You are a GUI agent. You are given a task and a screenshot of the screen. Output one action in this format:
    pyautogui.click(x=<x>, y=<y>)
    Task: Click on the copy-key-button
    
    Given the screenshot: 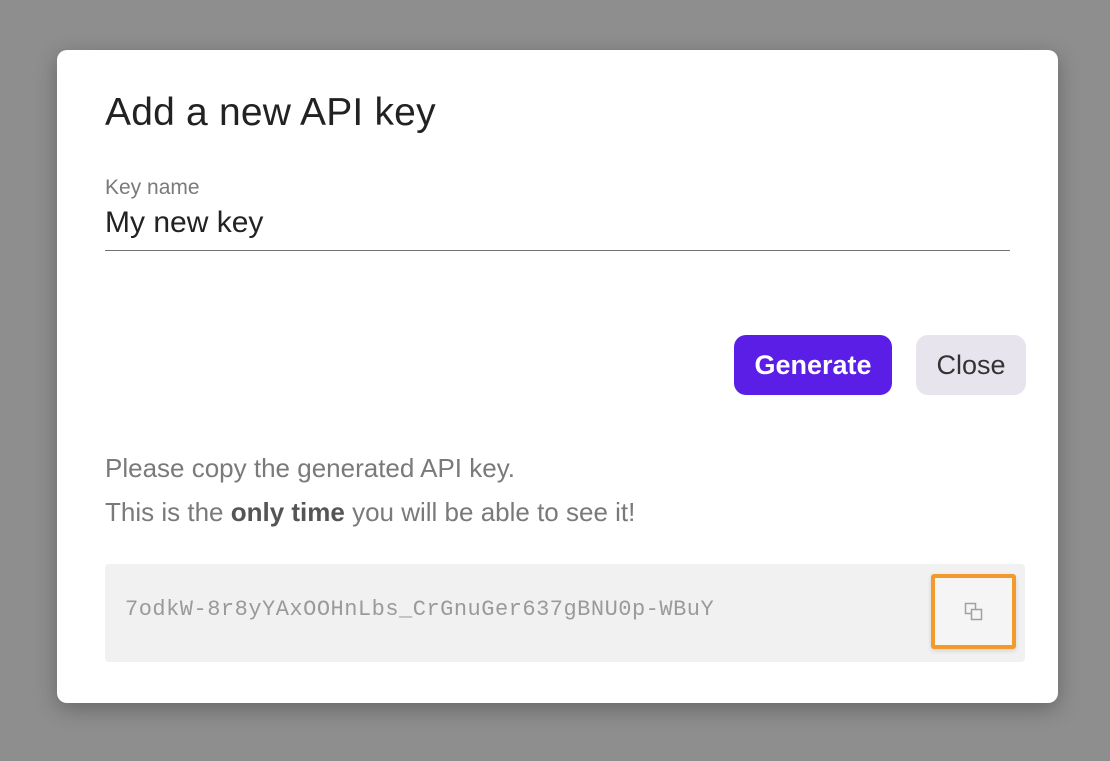 What is the action you would take?
    pyautogui.click(x=973, y=611)
    